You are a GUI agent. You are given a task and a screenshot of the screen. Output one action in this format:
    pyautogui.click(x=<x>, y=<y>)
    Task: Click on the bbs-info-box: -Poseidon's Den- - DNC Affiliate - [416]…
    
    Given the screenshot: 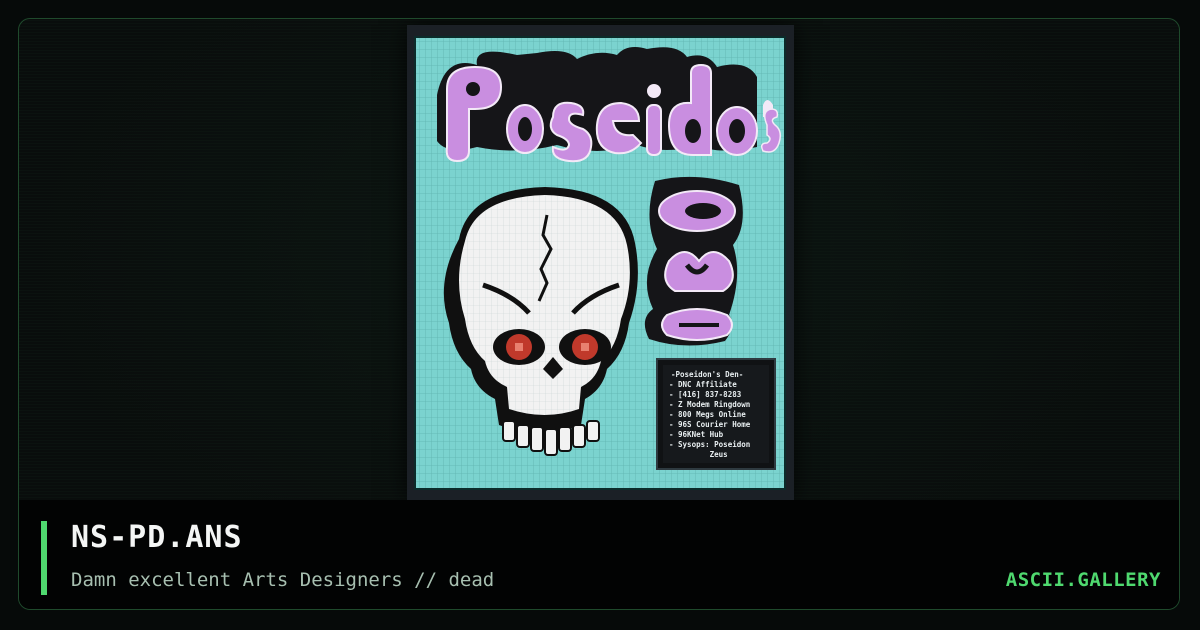 What is the action you would take?
    pyautogui.click(x=716, y=414)
    